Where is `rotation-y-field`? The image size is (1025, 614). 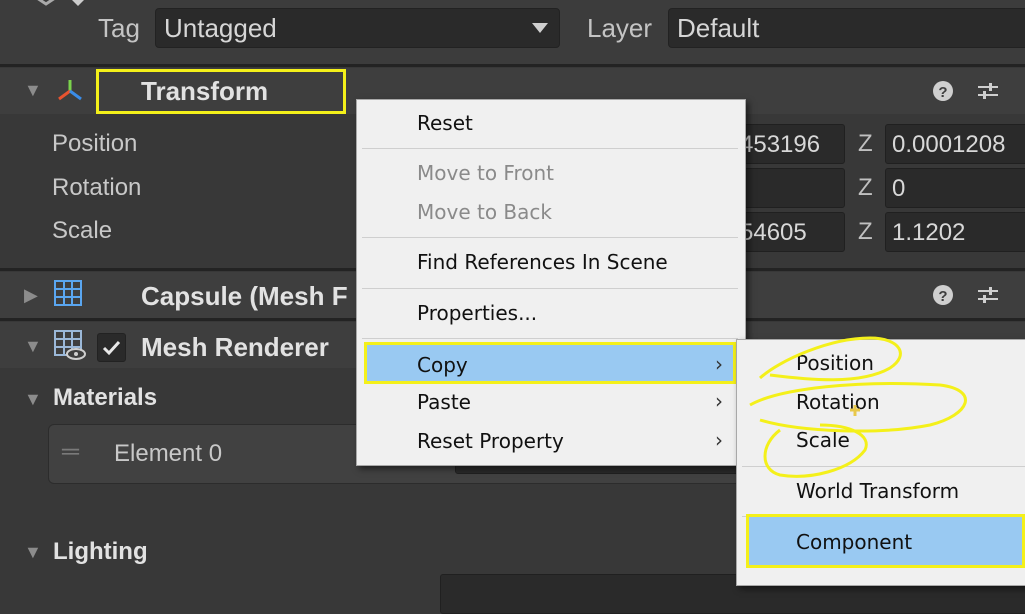 rotation-y-field is located at coordinates (790, 188).